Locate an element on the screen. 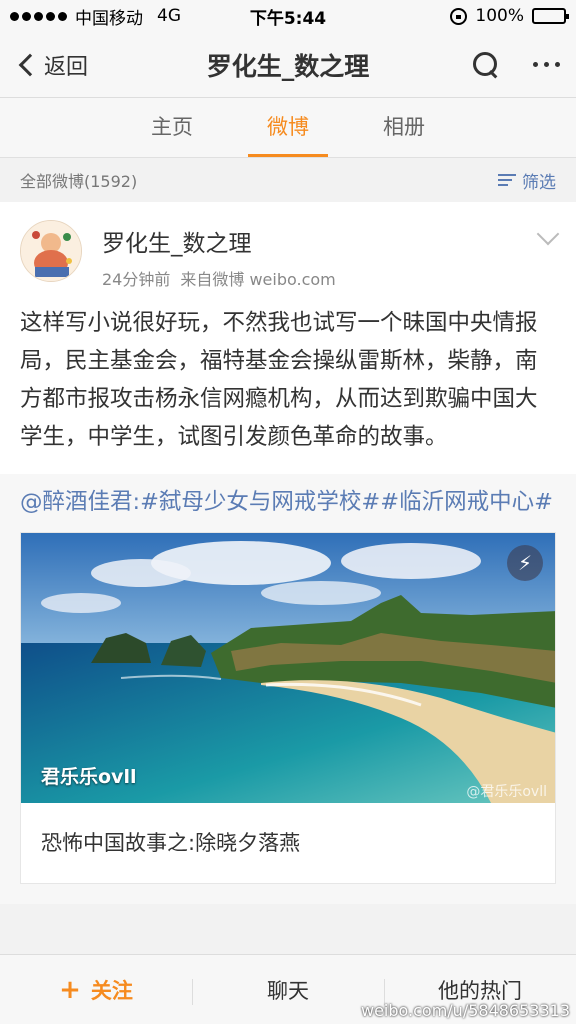 The width and height of the screenshot is (576, 1024). filter-button: 筛选 is located at coordinates (527, 180).